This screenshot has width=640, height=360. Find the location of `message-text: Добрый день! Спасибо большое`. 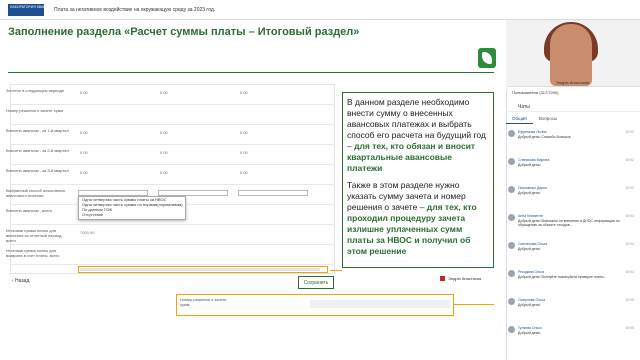

message-text: Добрый день! Спасибо большое is located at coordinates (544, 136).